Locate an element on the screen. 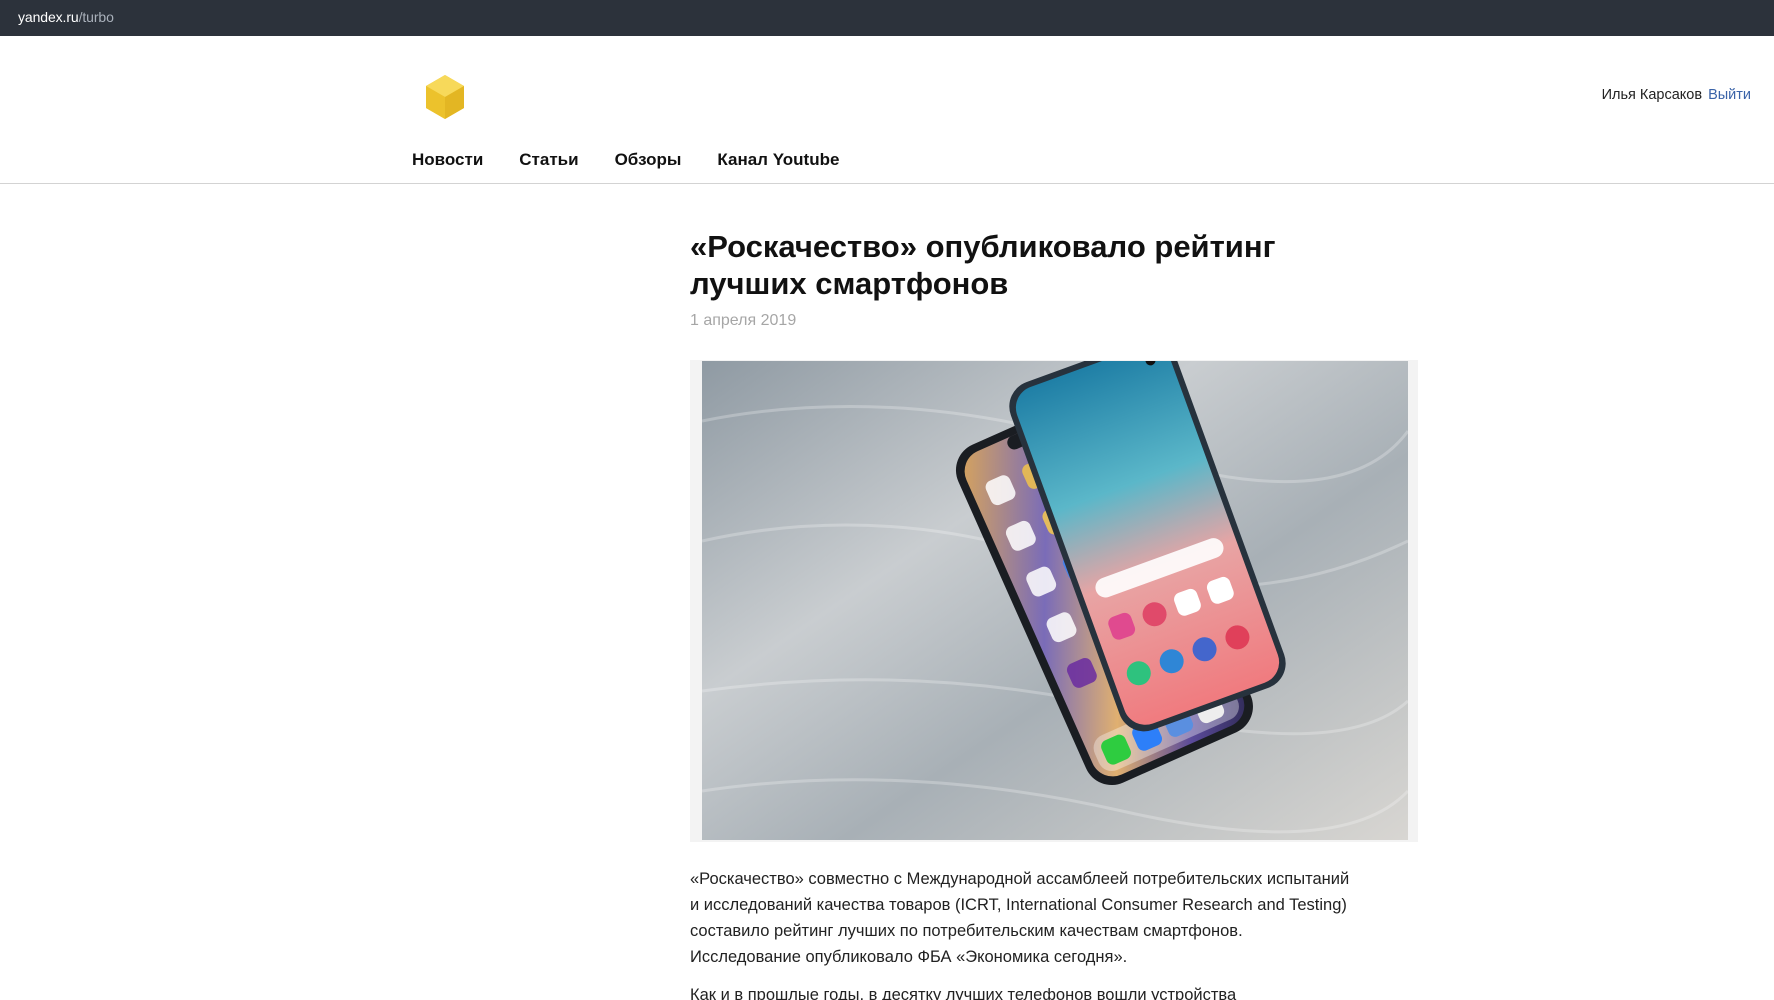  main-nav: Новости Статьи Обзоры Канал Youtube is located at coordinates (643, 160).